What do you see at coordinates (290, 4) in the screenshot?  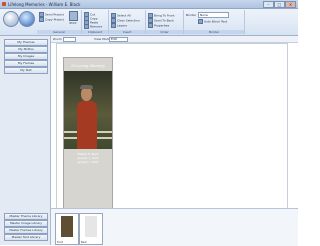 I see `close-button: ✕` at bounding box center [290, 4].